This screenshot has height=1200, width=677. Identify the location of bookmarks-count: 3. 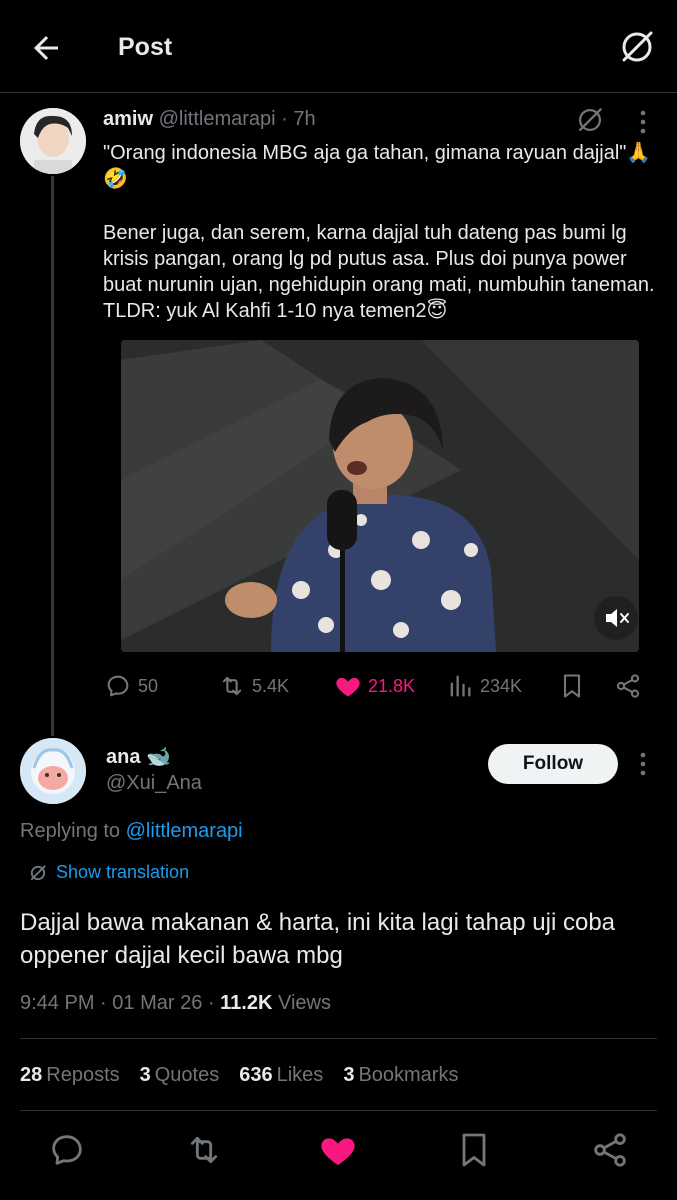
(349, 1075).